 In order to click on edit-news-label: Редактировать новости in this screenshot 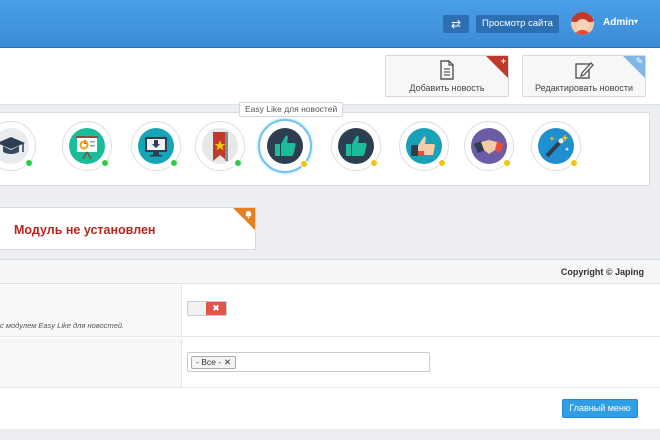, I will do `click(584, 88)`.